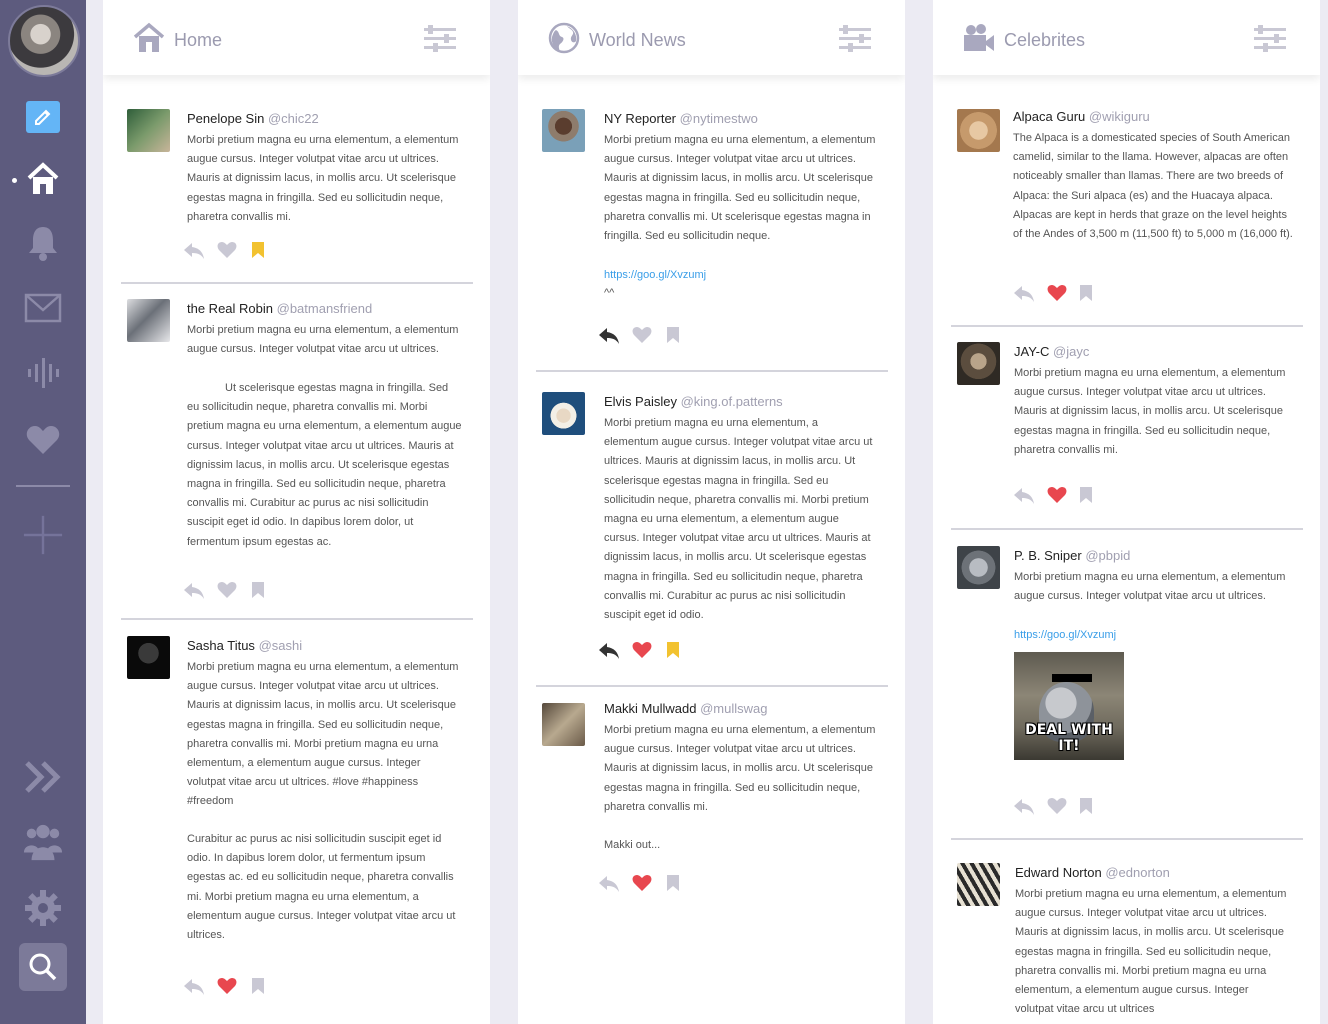 This screenshot has width=1328, height=1024. I want to click on nav-audio, so click(43, 373).